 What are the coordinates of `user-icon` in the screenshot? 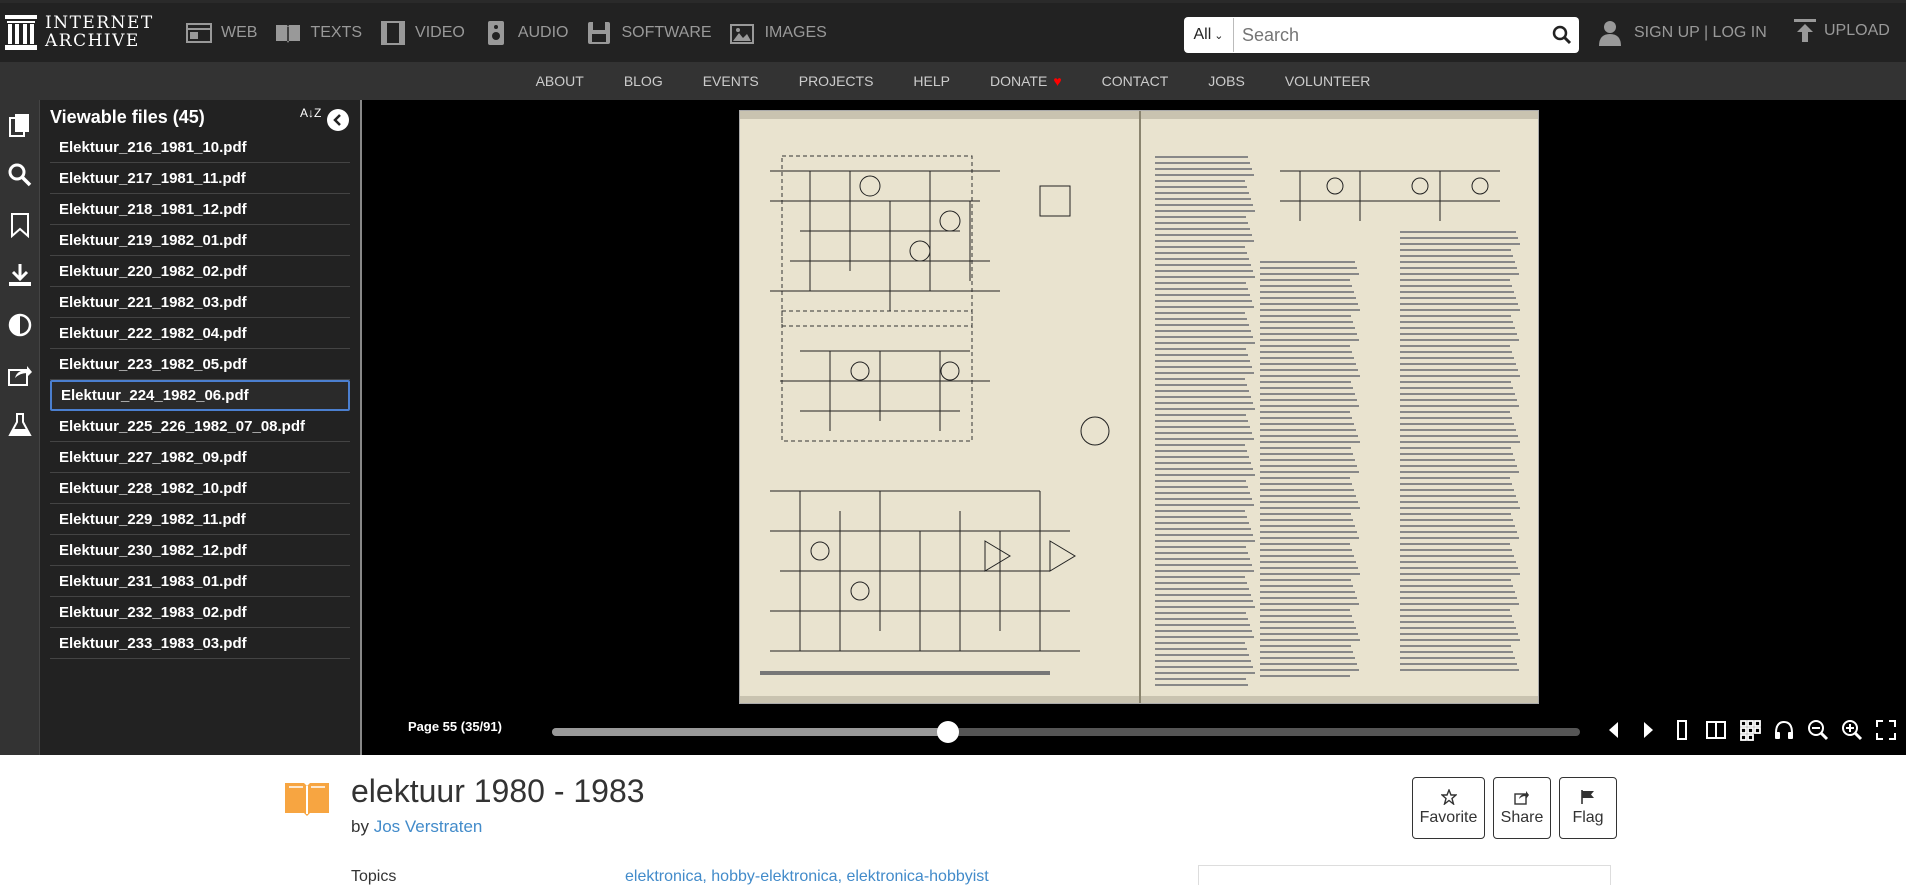 It's located at (1610, 33).